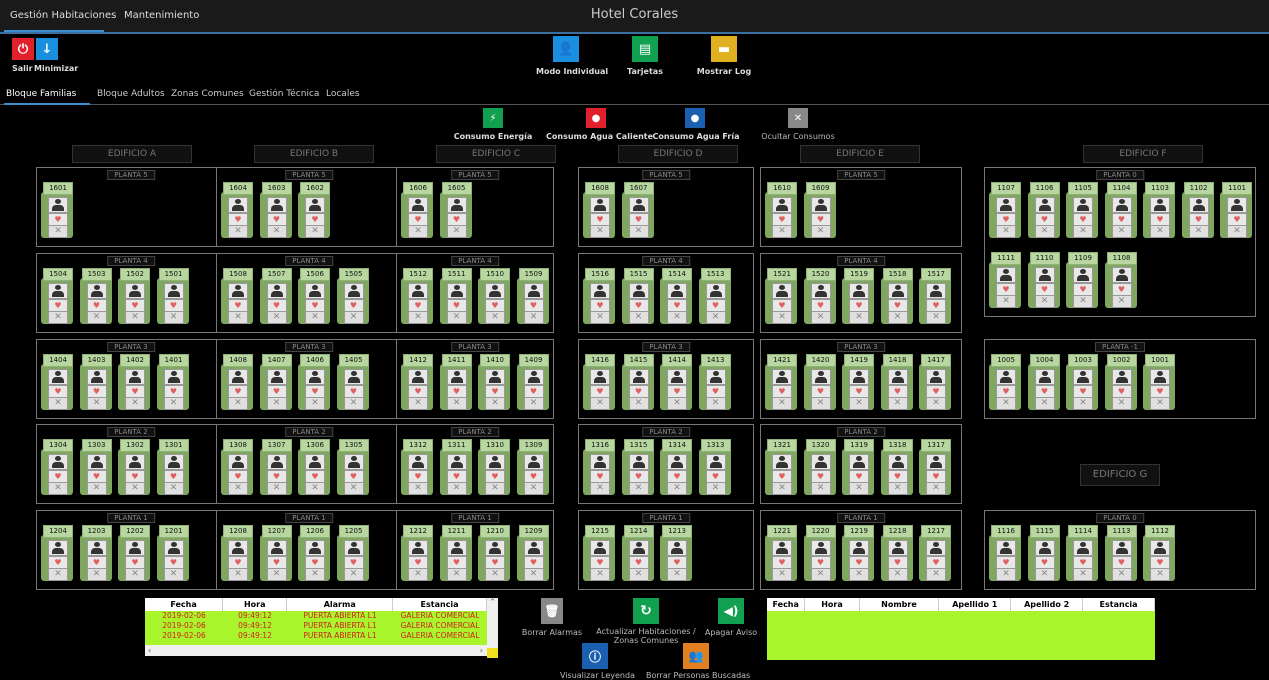 This screenshot has height=680, width=1269. Describe the element at coordinates (1005, 553) in the screenshot. I see `room-card: 1116 ♥ ✕` at that location.